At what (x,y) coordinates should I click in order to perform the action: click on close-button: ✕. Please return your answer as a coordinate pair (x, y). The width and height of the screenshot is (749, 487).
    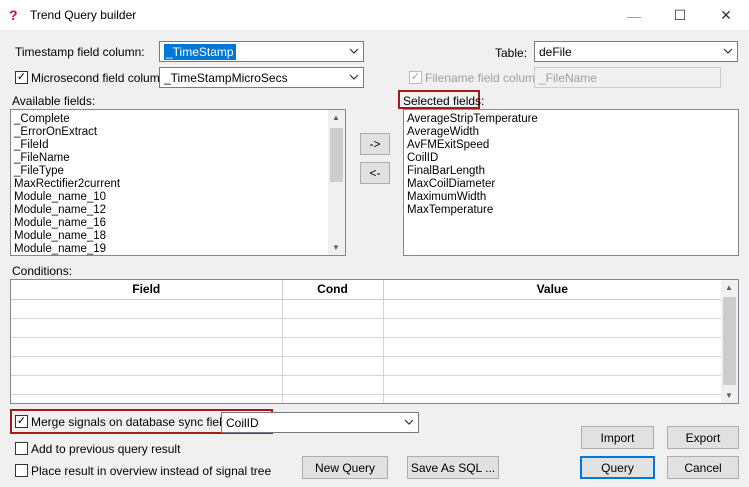
    Looking at the image, I should click on (726, 15).